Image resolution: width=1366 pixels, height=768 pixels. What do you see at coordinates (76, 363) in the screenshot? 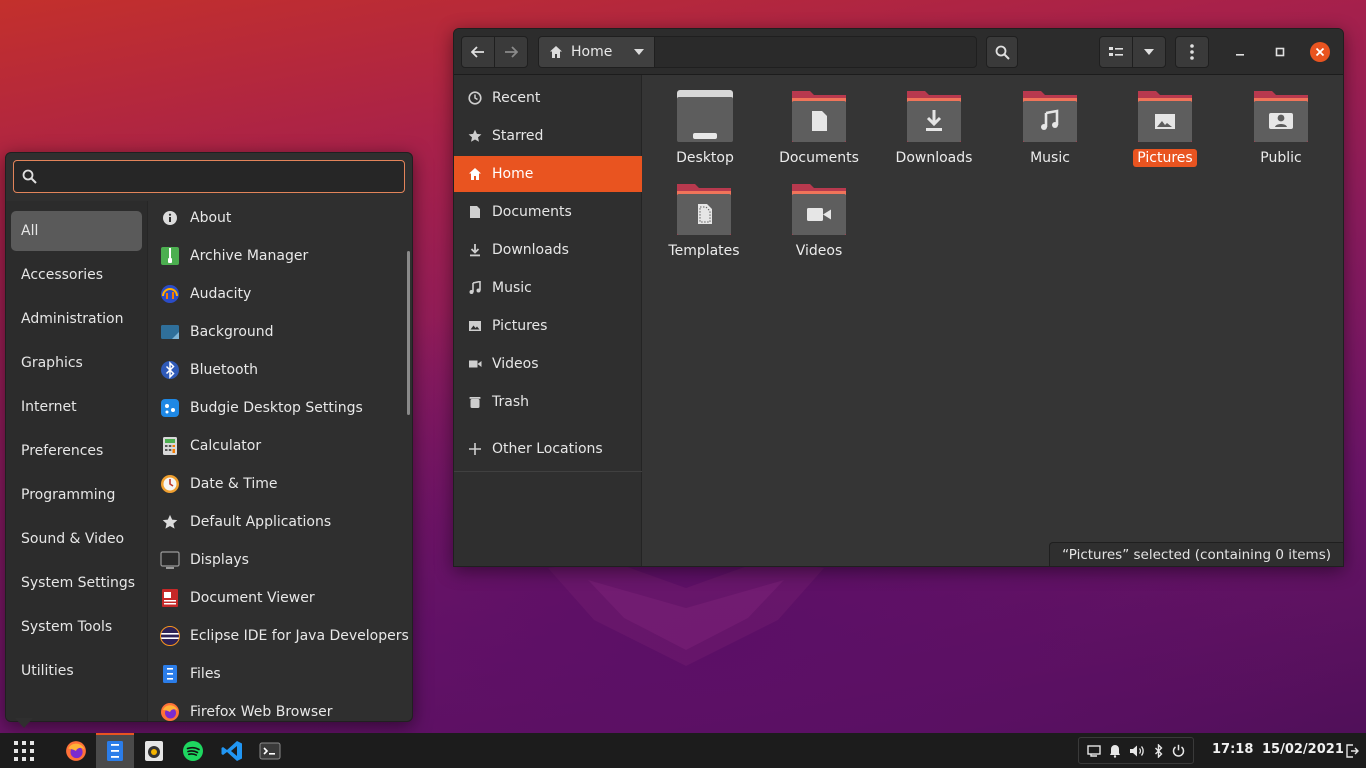
I see `category-graphics: Graphics` at bounding box center [76, 363].